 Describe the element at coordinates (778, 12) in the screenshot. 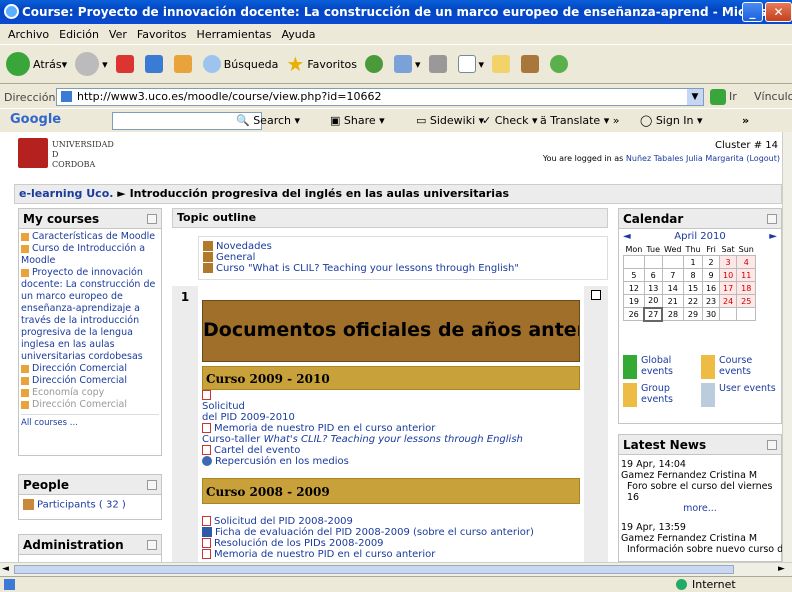

I see `close-button: ✕` at that location.